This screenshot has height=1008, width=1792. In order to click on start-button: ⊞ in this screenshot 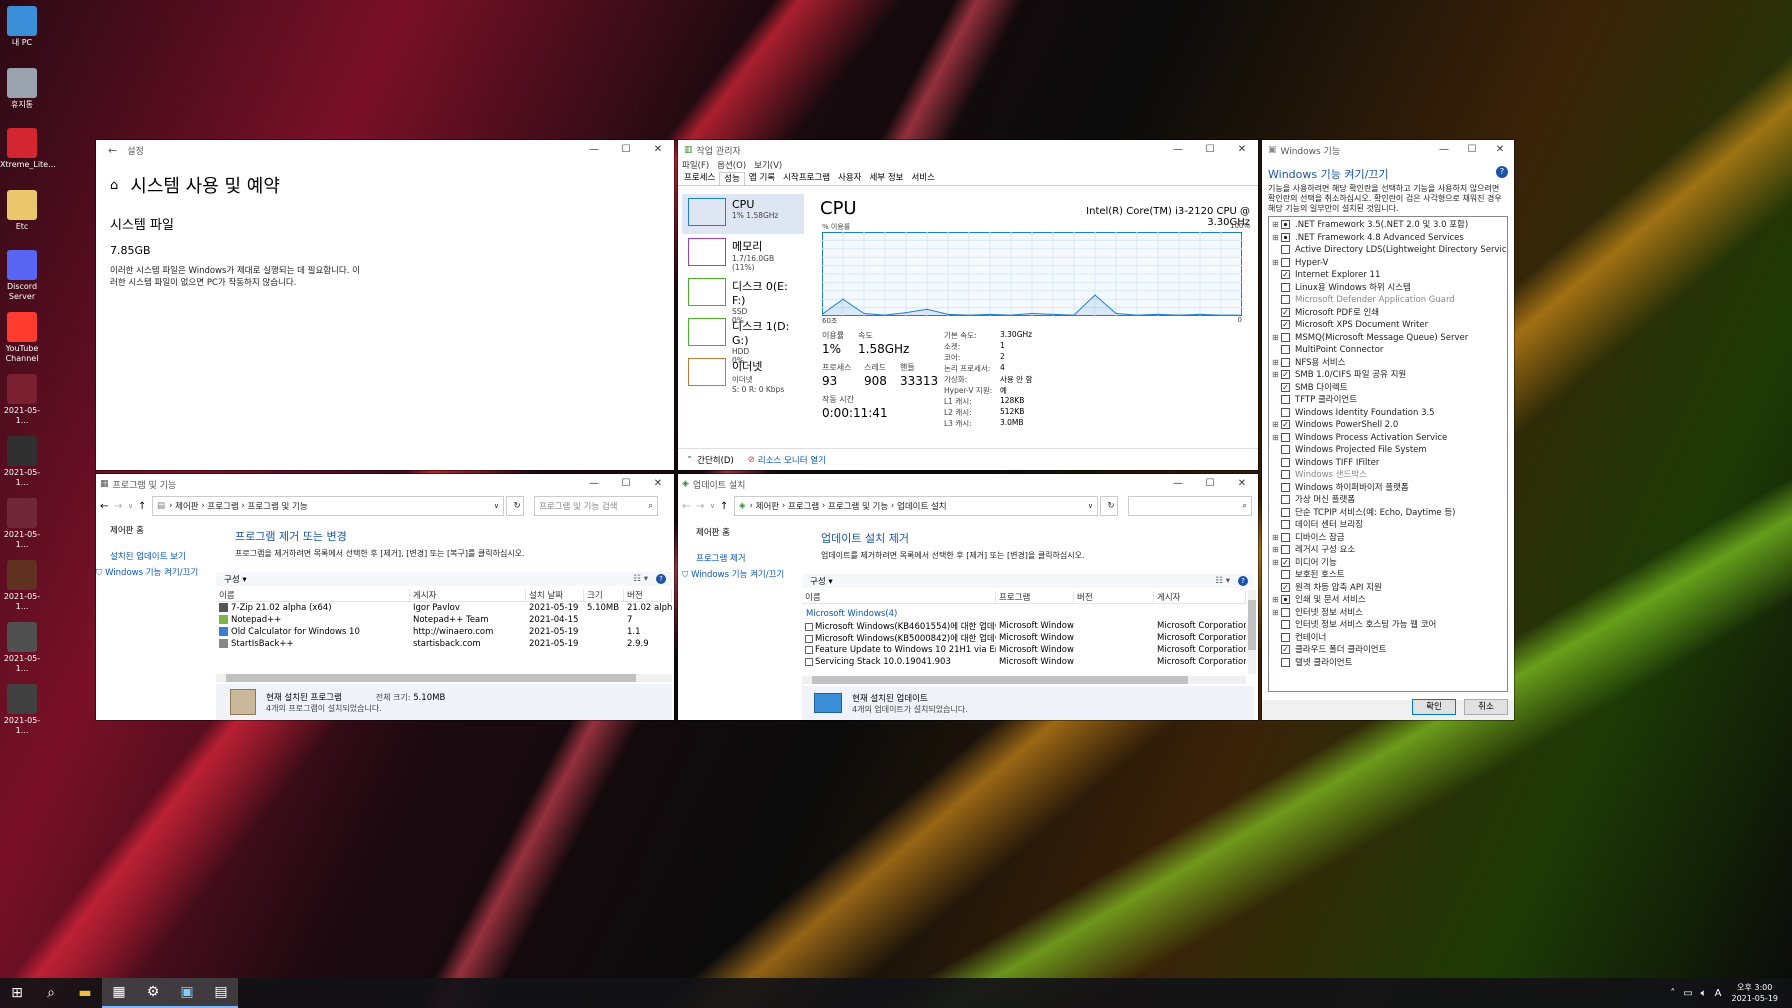, I will do `click(17, 993)`.